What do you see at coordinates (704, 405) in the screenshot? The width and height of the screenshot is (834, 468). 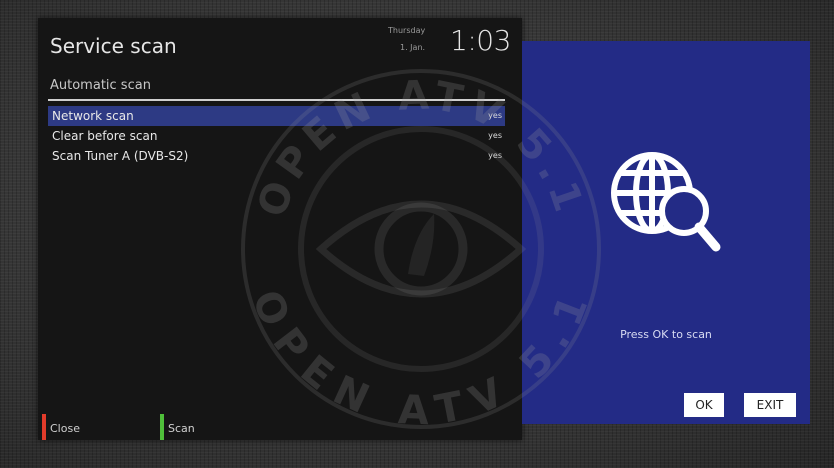 I see `ok-button: OK` at bounding box center [704, 405].